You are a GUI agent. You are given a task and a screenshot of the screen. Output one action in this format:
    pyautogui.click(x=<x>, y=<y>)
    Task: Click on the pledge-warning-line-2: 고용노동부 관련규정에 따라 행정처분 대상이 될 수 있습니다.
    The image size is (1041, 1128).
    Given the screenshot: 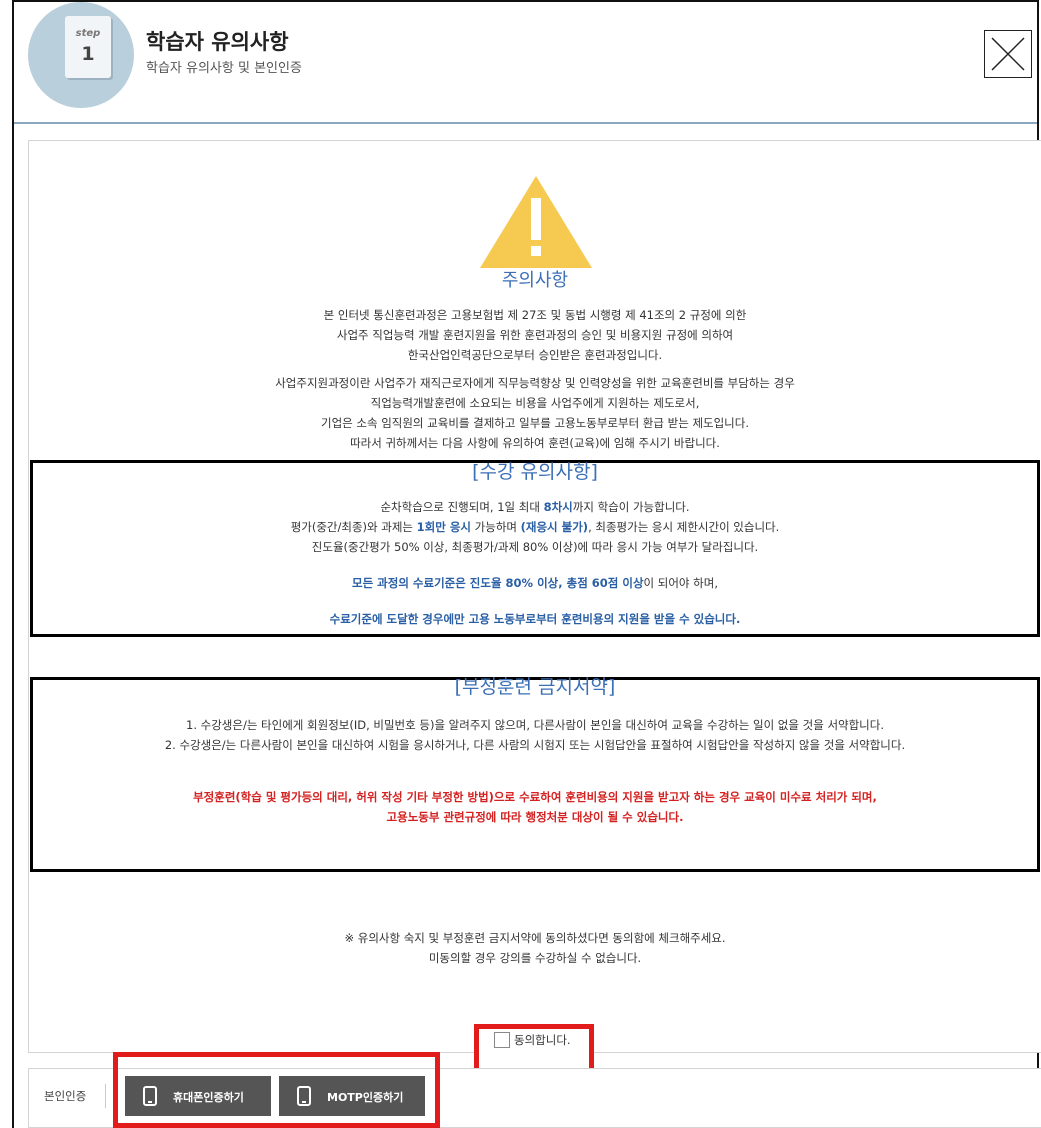 What is the action you would take?
    pyautogui.click(x=535, y=817)
    